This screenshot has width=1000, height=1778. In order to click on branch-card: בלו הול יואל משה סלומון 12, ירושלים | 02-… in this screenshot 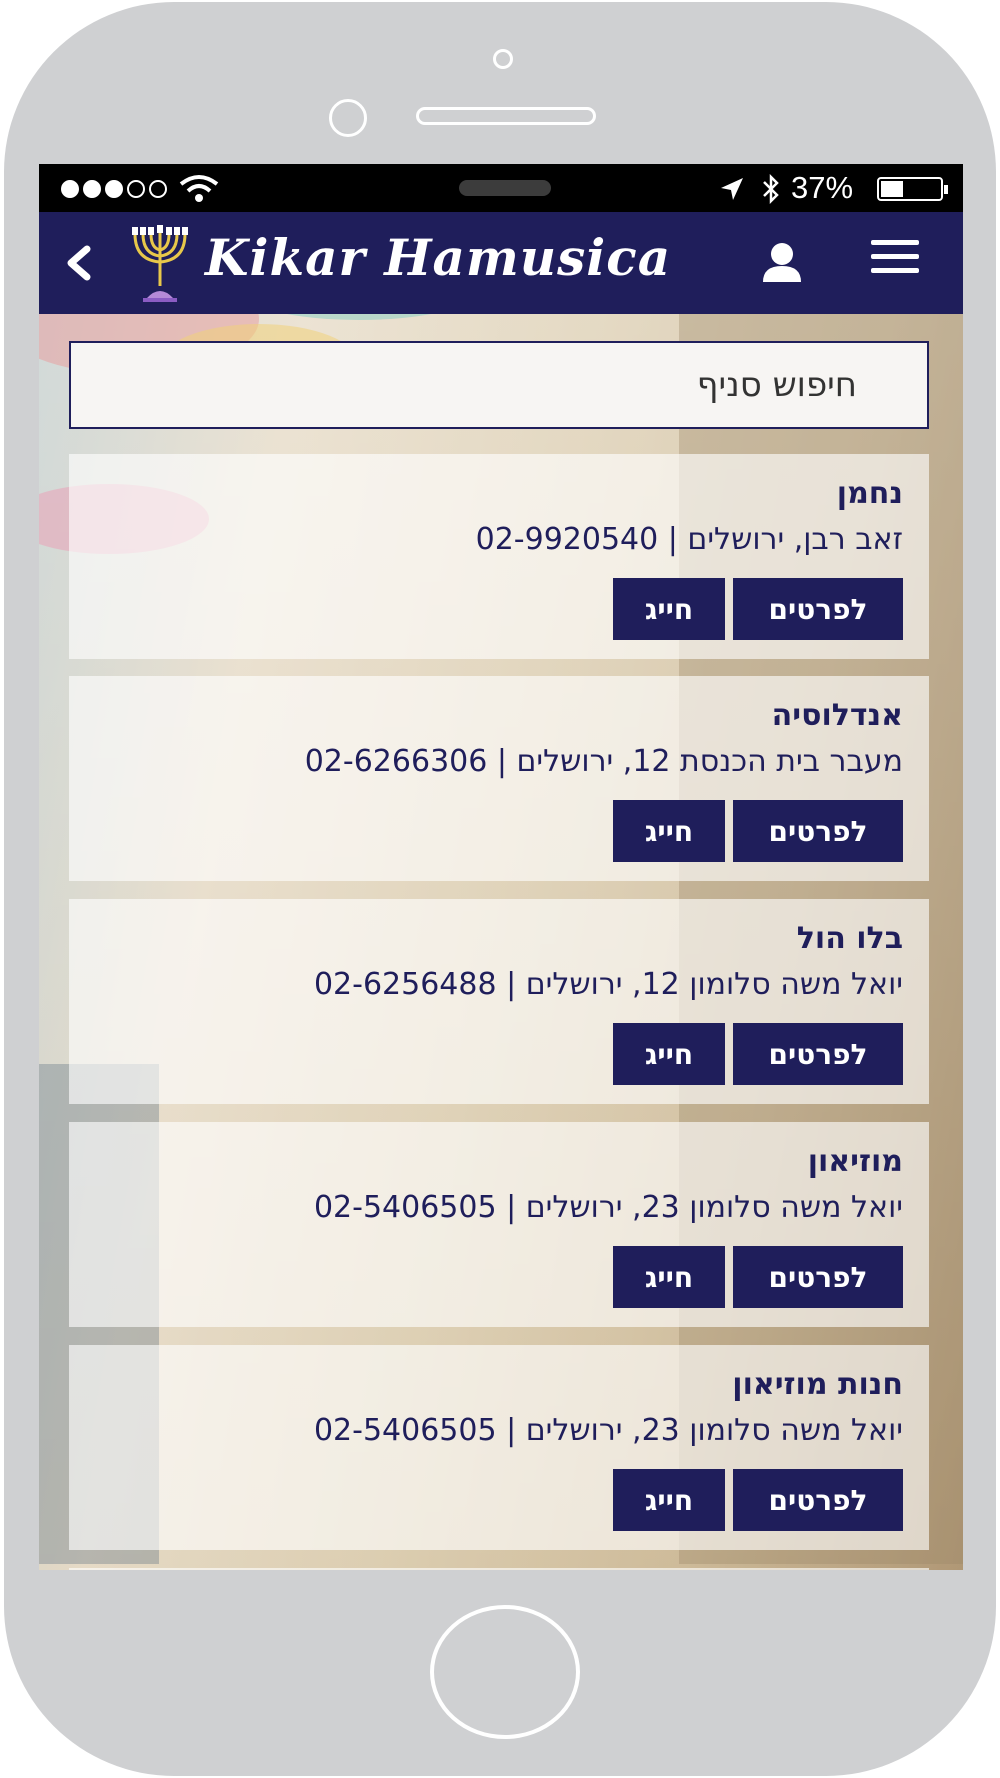, I will do `click(499, 1001)`.